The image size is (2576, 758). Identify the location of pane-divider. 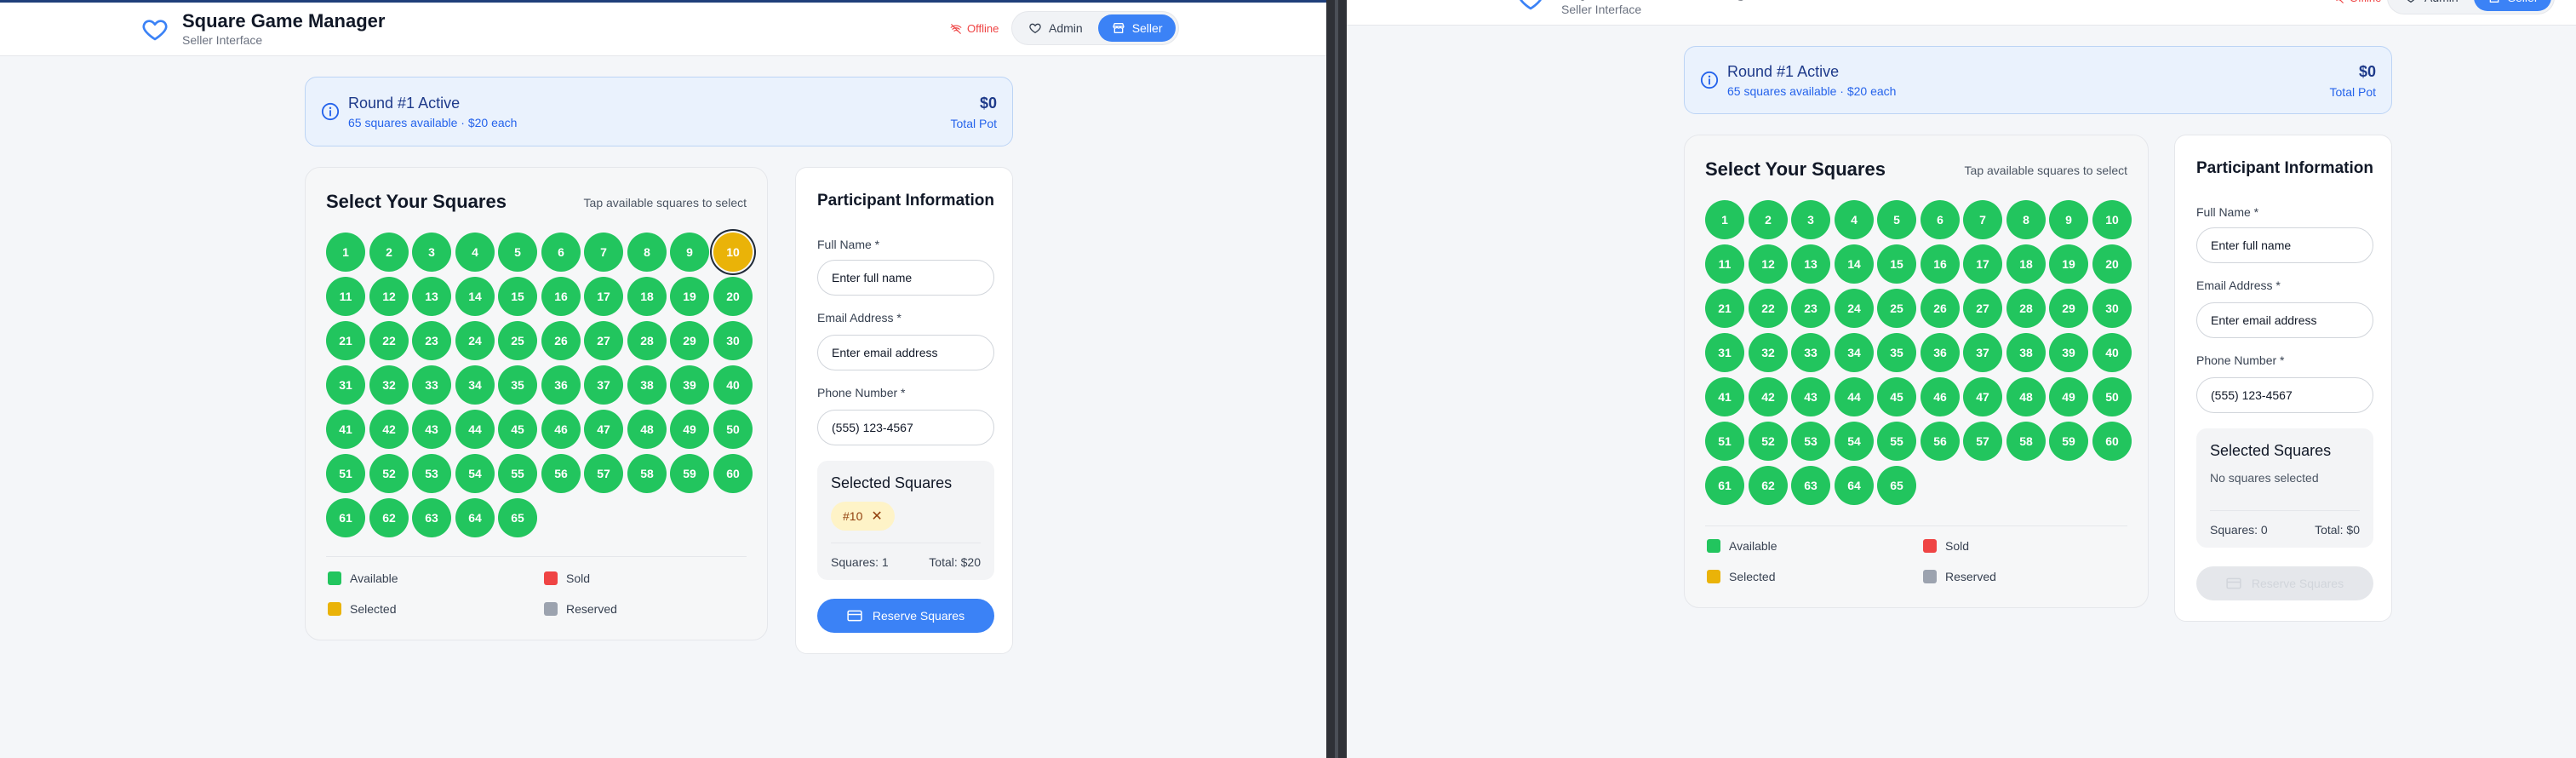
(1336, 379).